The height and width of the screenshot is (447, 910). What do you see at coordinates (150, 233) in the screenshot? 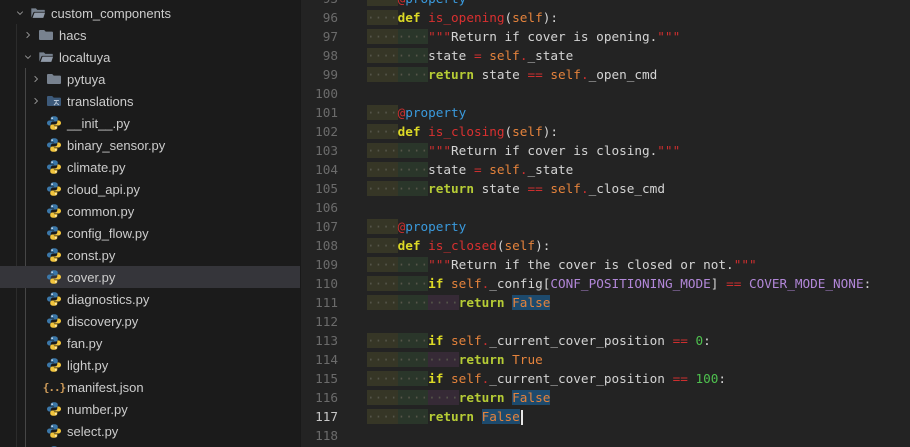
I see `sidebar-item-config_flow.py: config_flow.py` at bounding box center [150, 233].